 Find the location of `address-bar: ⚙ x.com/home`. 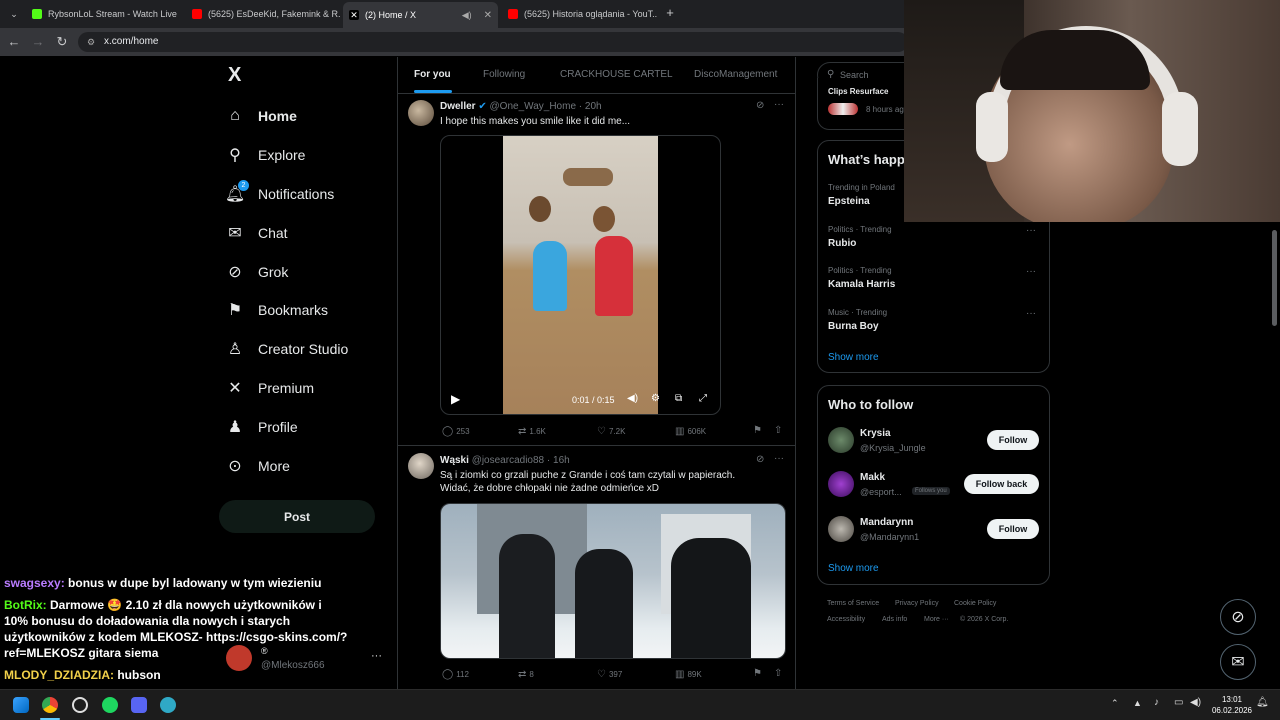

address-bar: ⚙ x.com/home is located at coordinates (493, 42).